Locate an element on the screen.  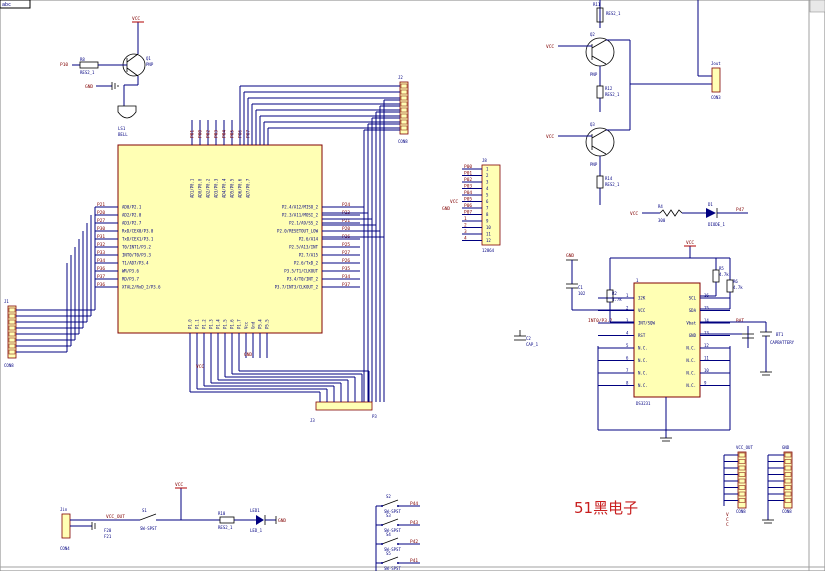
power-c-label: F20 is located at coordinates (108, 530).